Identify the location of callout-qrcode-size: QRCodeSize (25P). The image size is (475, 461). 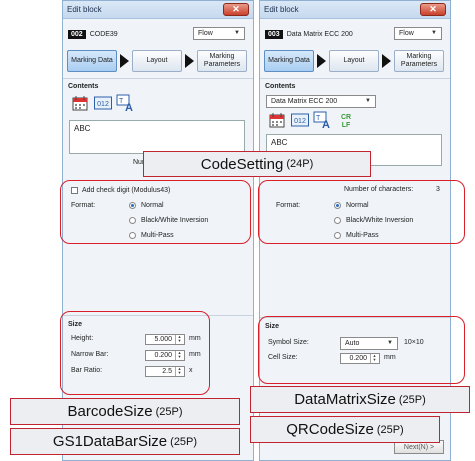
(345, 429).